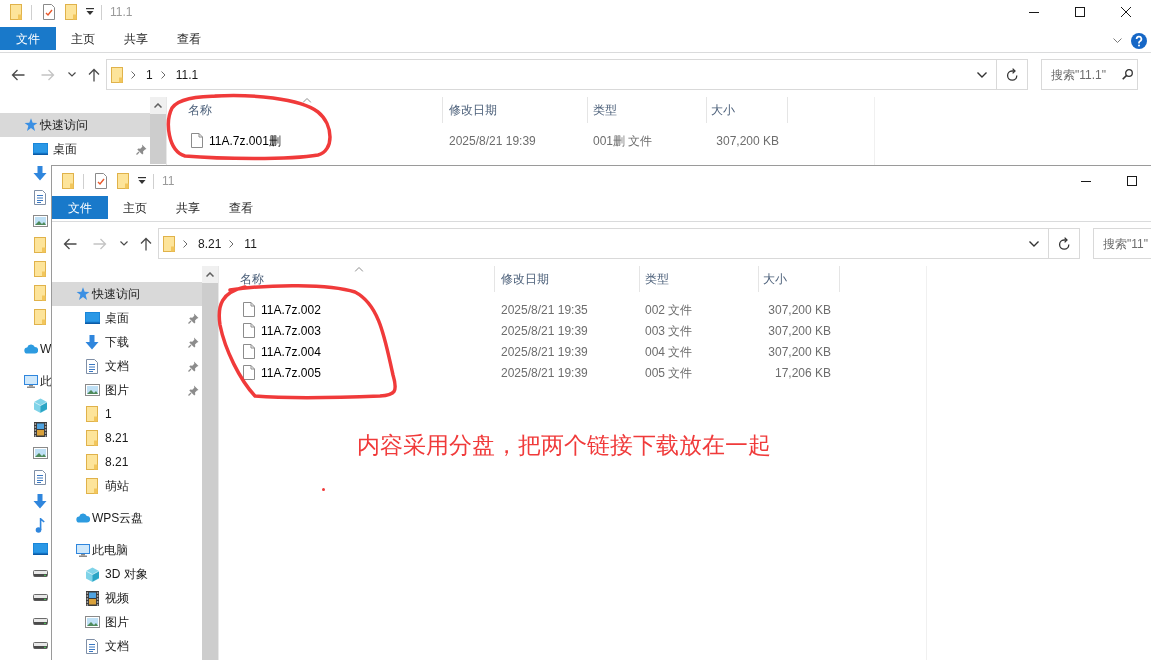 This screenshot has width=1151, height=660. Describe the element at coordinates (291, 351) in the screenshot. I see `file-name: 11A.7z.004` at that location.